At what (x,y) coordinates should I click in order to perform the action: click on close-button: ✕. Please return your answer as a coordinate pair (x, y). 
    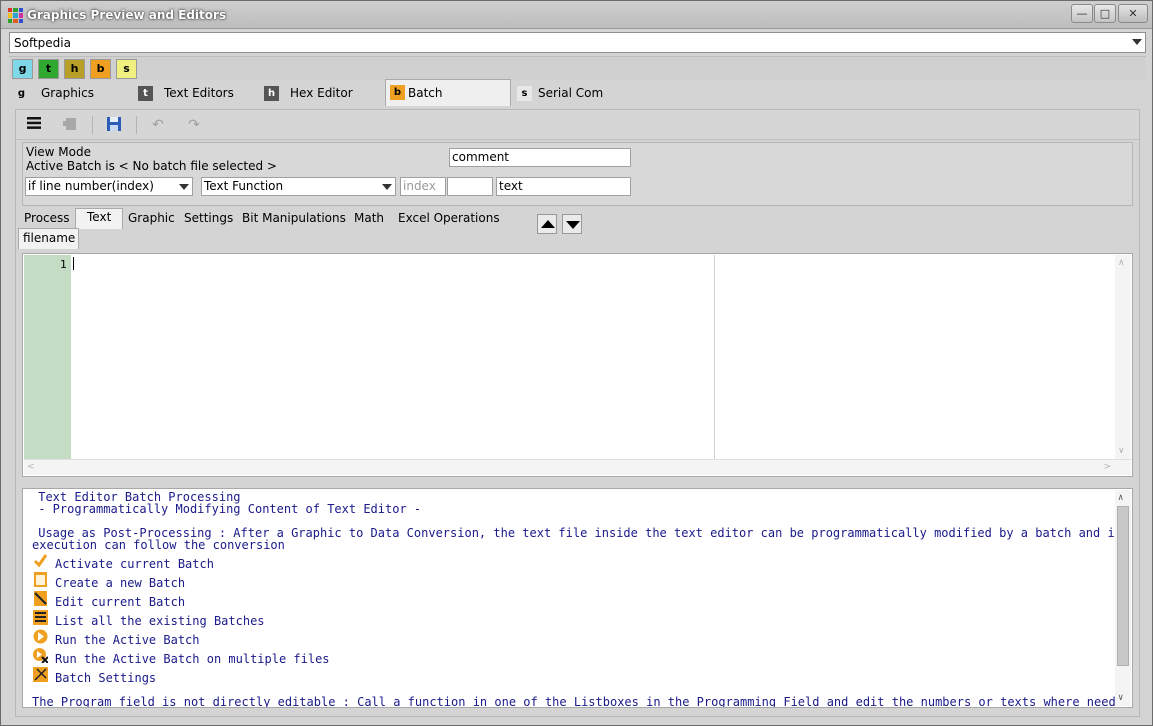
    Looking at the image, I should click on (1133, 13).